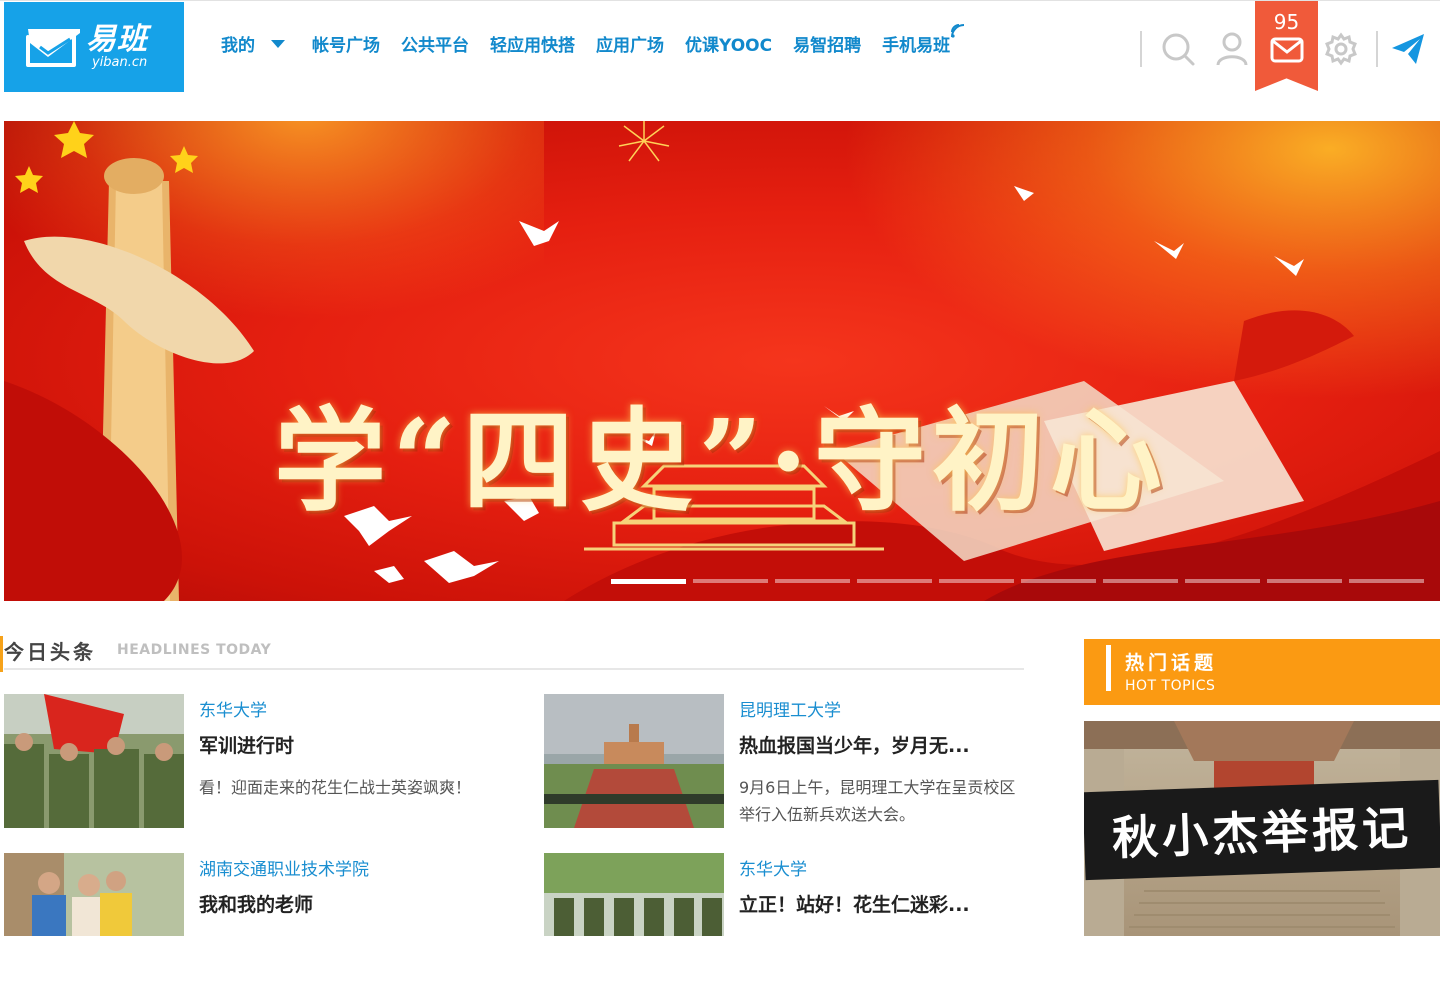  I want to click on hot-topics-title: 热门话题, so click(1171, 663).